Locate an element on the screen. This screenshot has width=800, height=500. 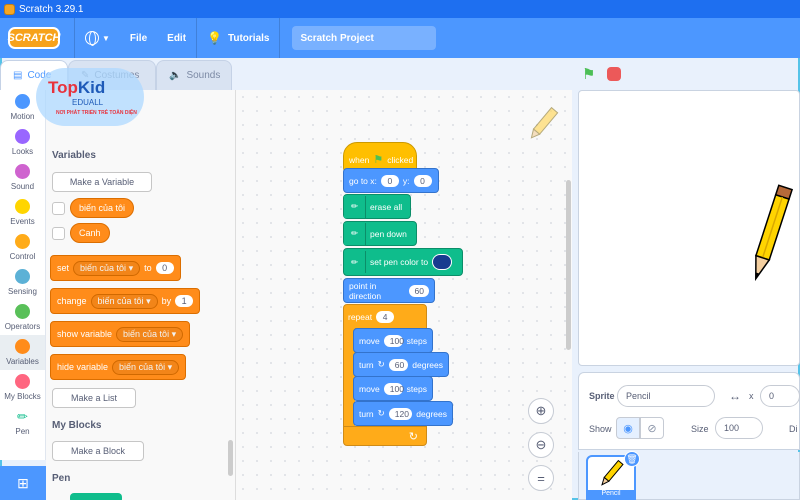
events-dot-icon is located at coordinates (22, 206).